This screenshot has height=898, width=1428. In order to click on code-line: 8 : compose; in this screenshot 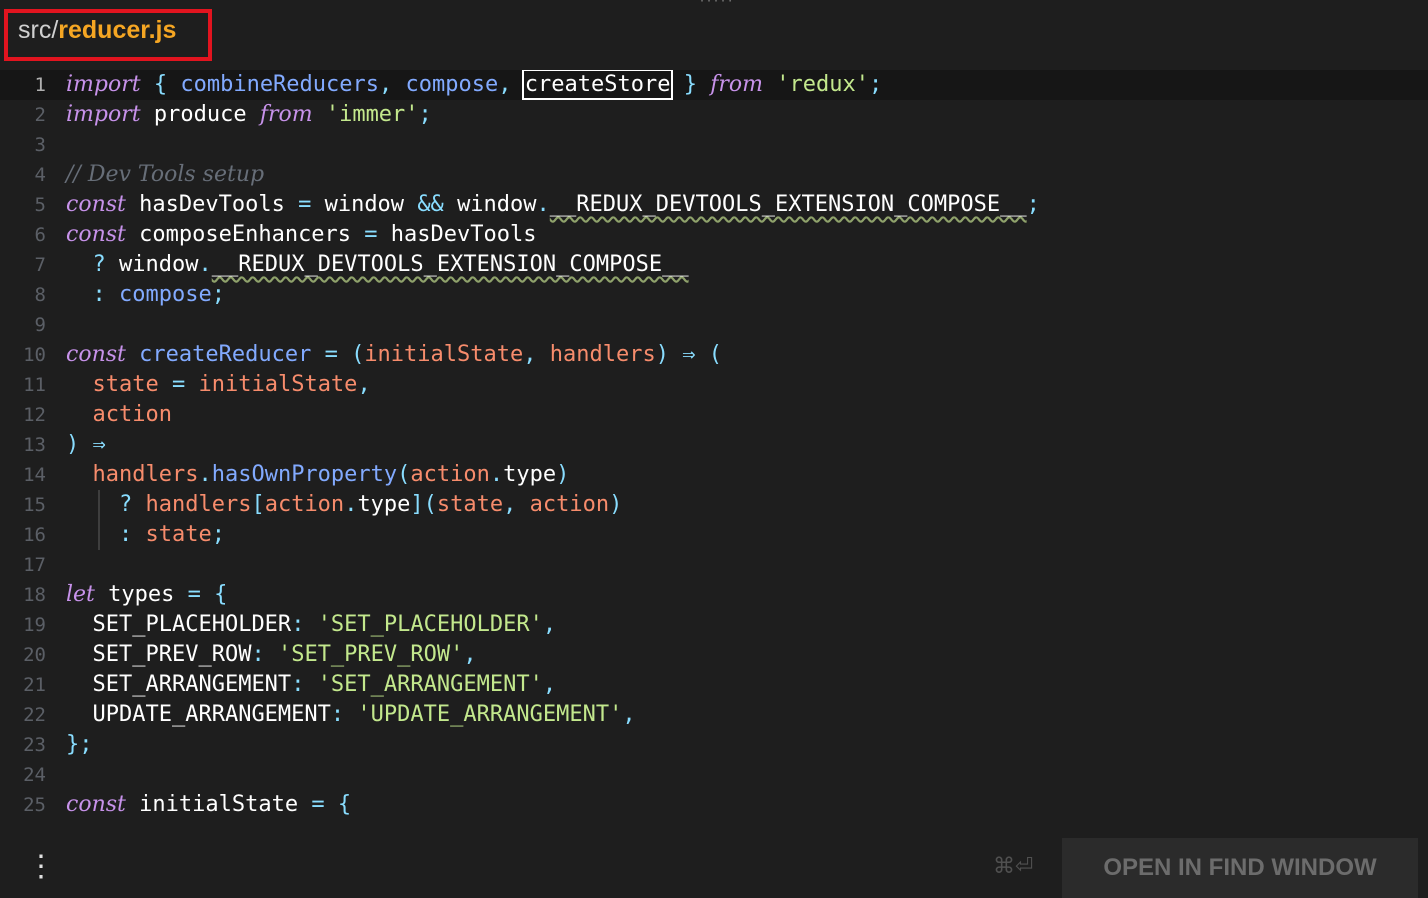, I will do `click(714, 295)`.